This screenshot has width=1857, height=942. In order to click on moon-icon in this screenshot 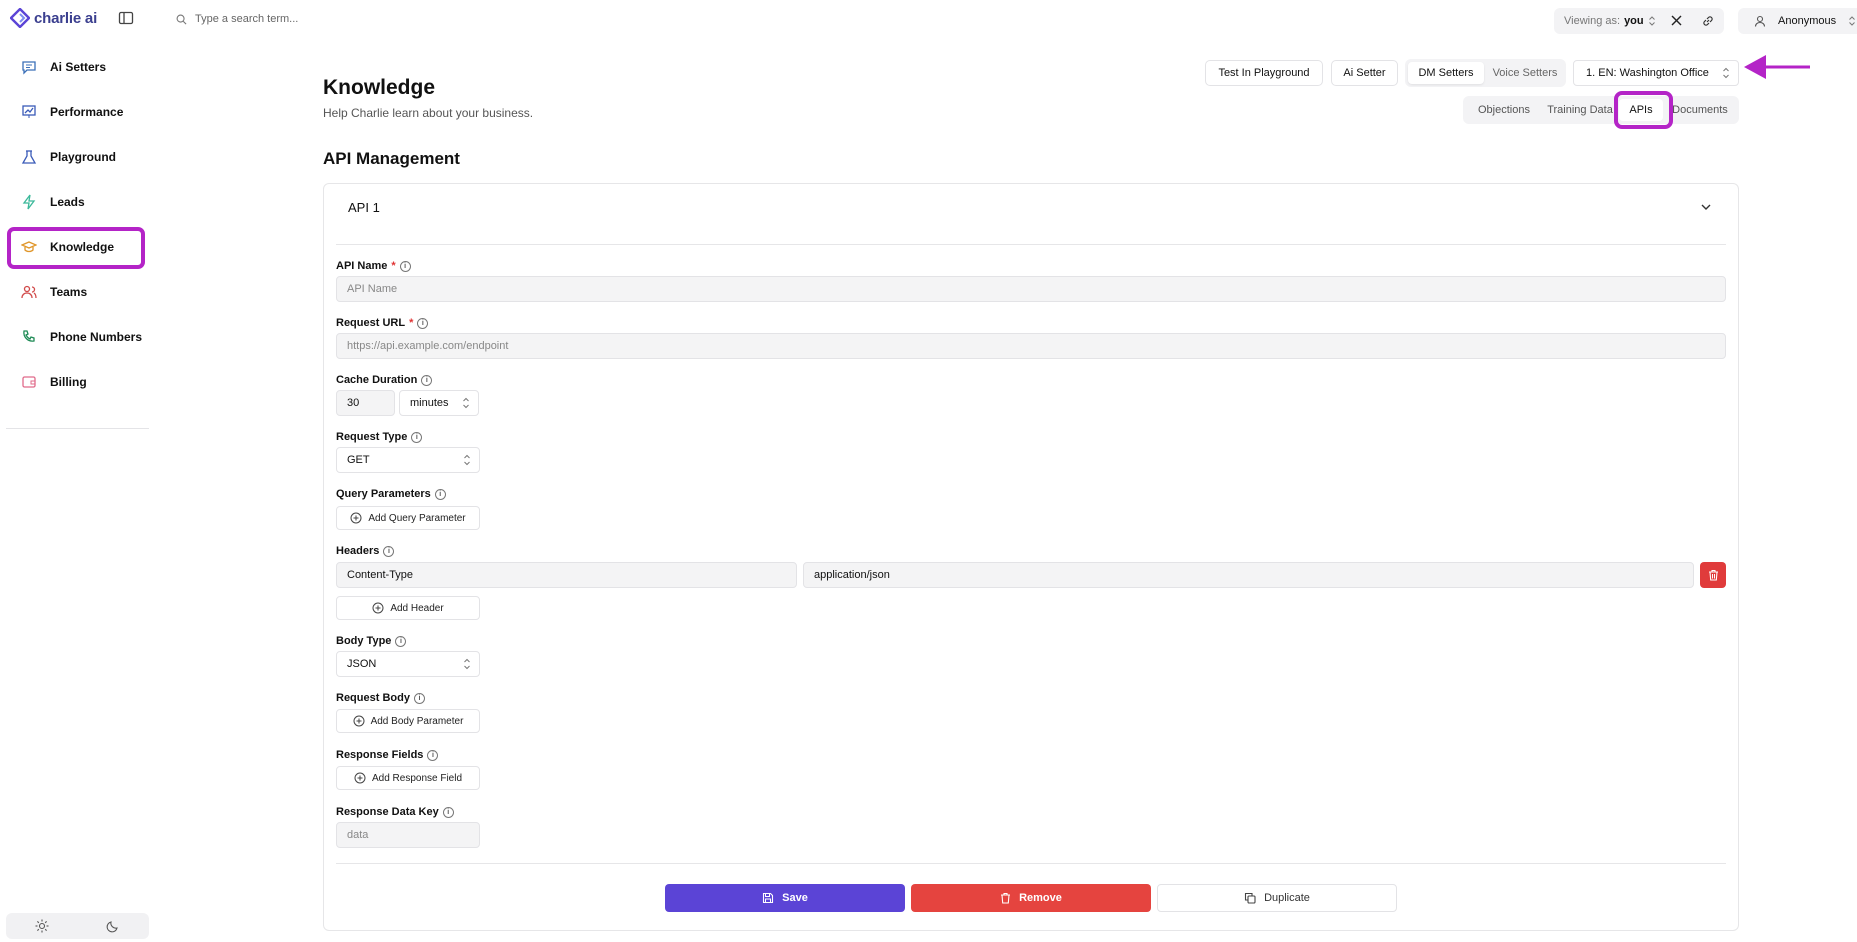, I will do `click(113, 926)`.